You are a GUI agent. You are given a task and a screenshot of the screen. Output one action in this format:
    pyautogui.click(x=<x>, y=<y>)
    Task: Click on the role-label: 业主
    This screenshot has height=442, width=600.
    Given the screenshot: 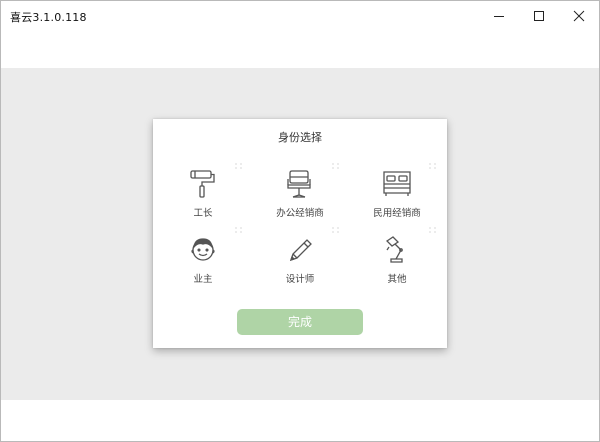 What is the action you would take?
    pyautogui.click(x=203, y=279)
    